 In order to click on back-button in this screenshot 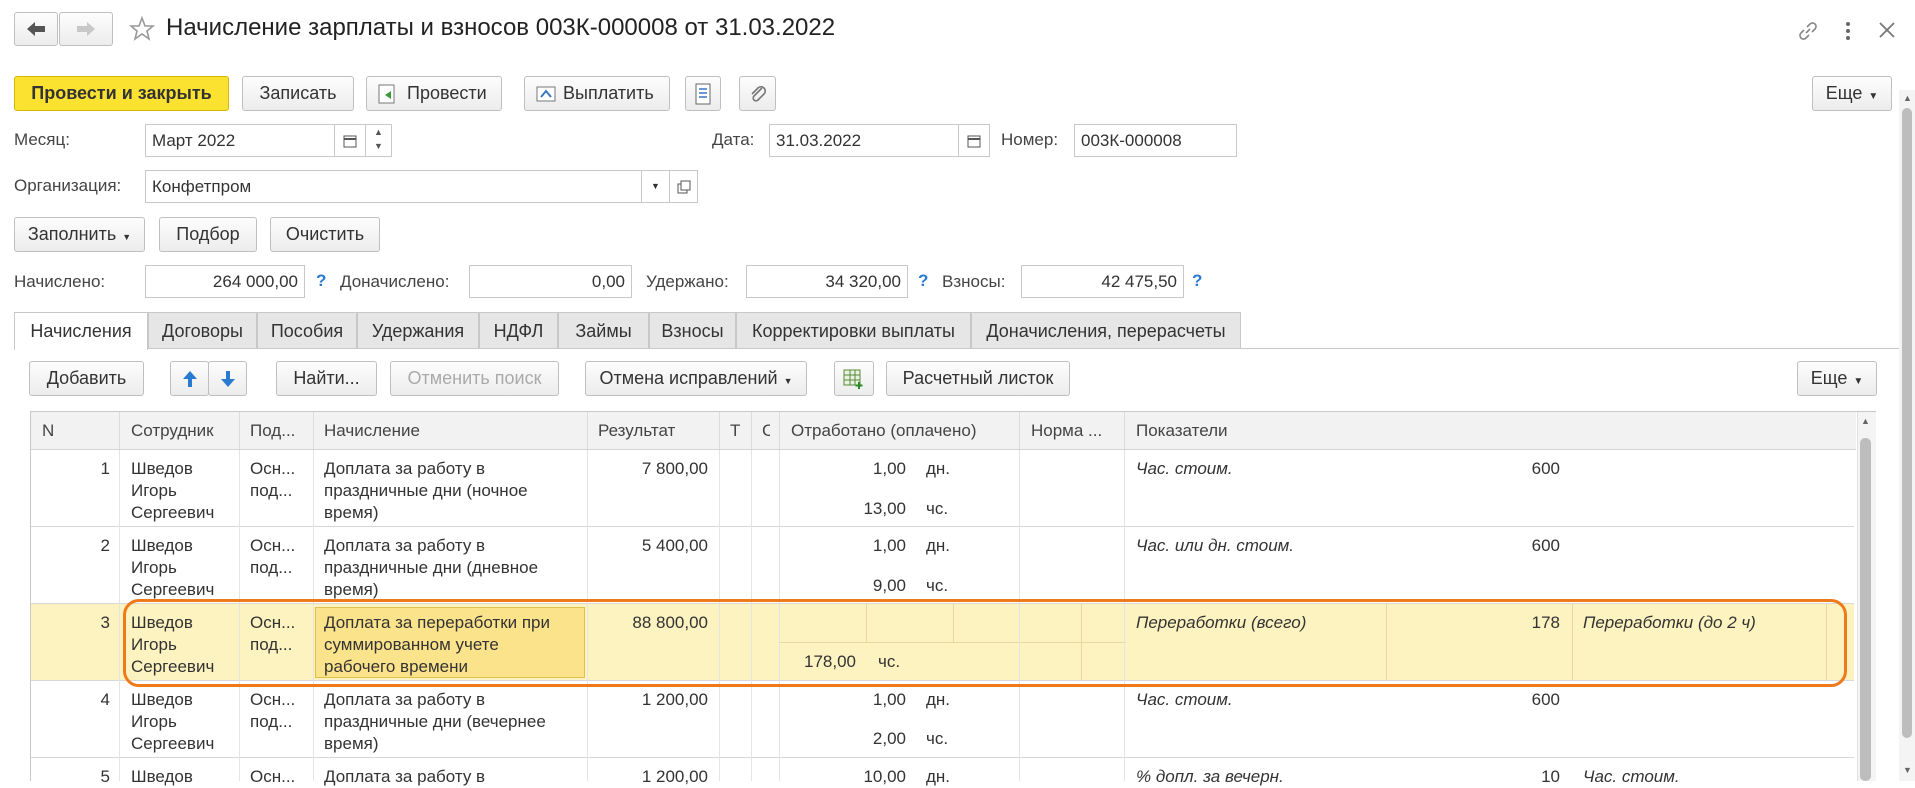, I will do `click(36, 29)`.